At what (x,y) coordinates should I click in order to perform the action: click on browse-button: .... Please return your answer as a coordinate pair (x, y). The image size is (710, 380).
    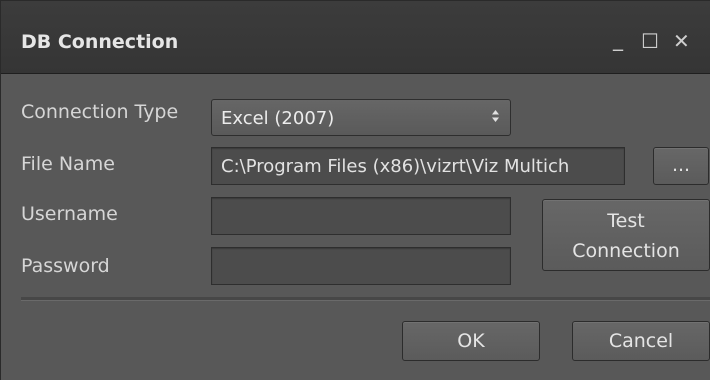
    Looking at the image, I should click on (681, 166).